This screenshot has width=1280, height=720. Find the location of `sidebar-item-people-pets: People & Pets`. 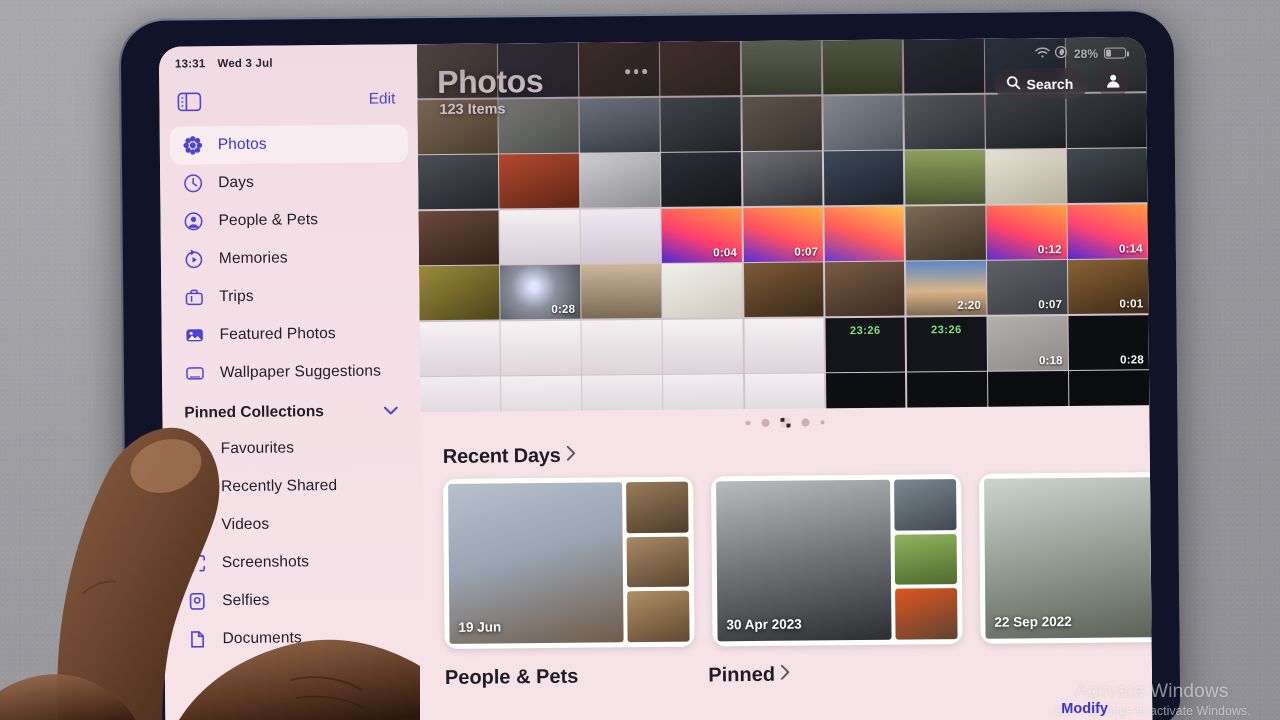

sidebar-item-people-pets: People & Pets is located at coordinates (289, 220).